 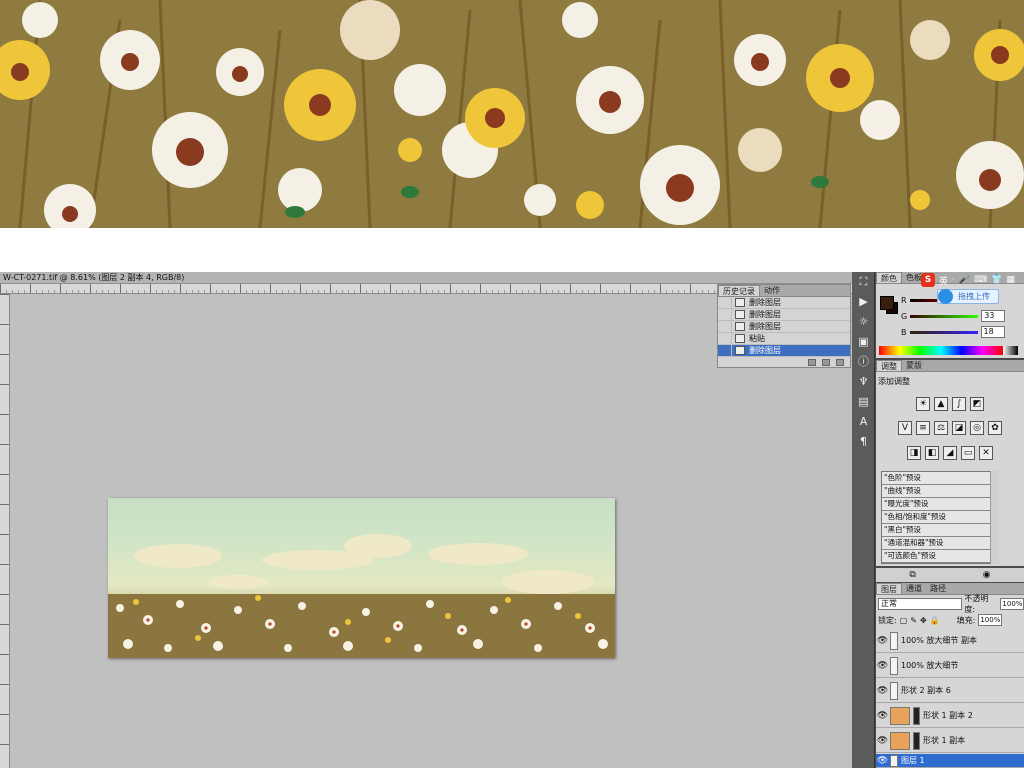 What do you see at coordinates (889, 277) in the screenshot?
I see `tab-color: 颜色` at bounding box center [889, 277].